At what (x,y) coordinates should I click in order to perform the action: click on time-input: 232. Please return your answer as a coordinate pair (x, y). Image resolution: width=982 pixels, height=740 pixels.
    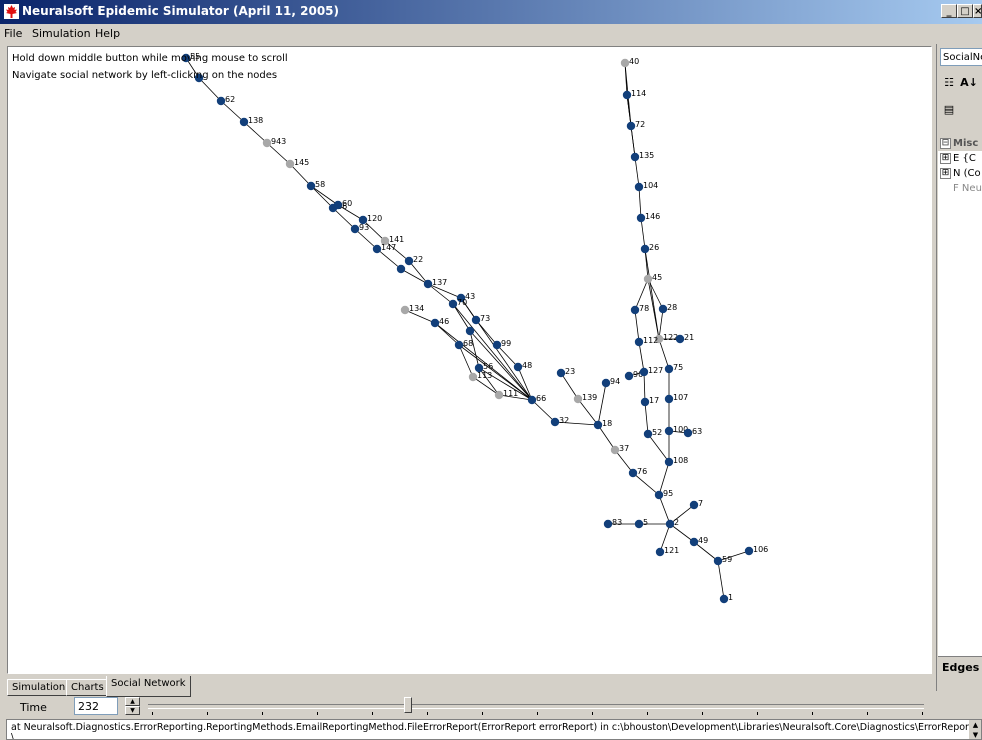
    Looking at the image, I should click on (96, 706).